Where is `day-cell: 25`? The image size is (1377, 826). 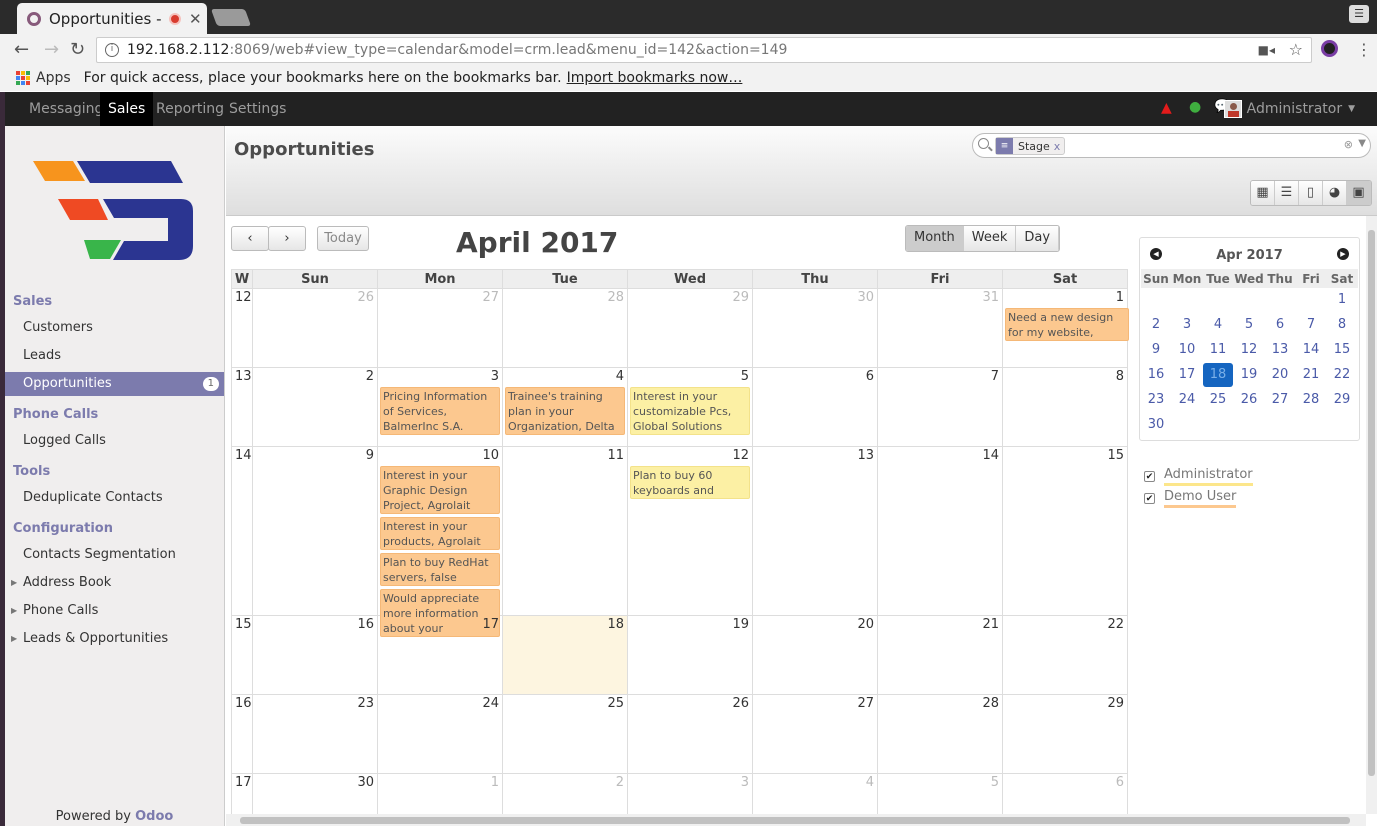
day-cell: 25 is located at coordinates (565, 734).